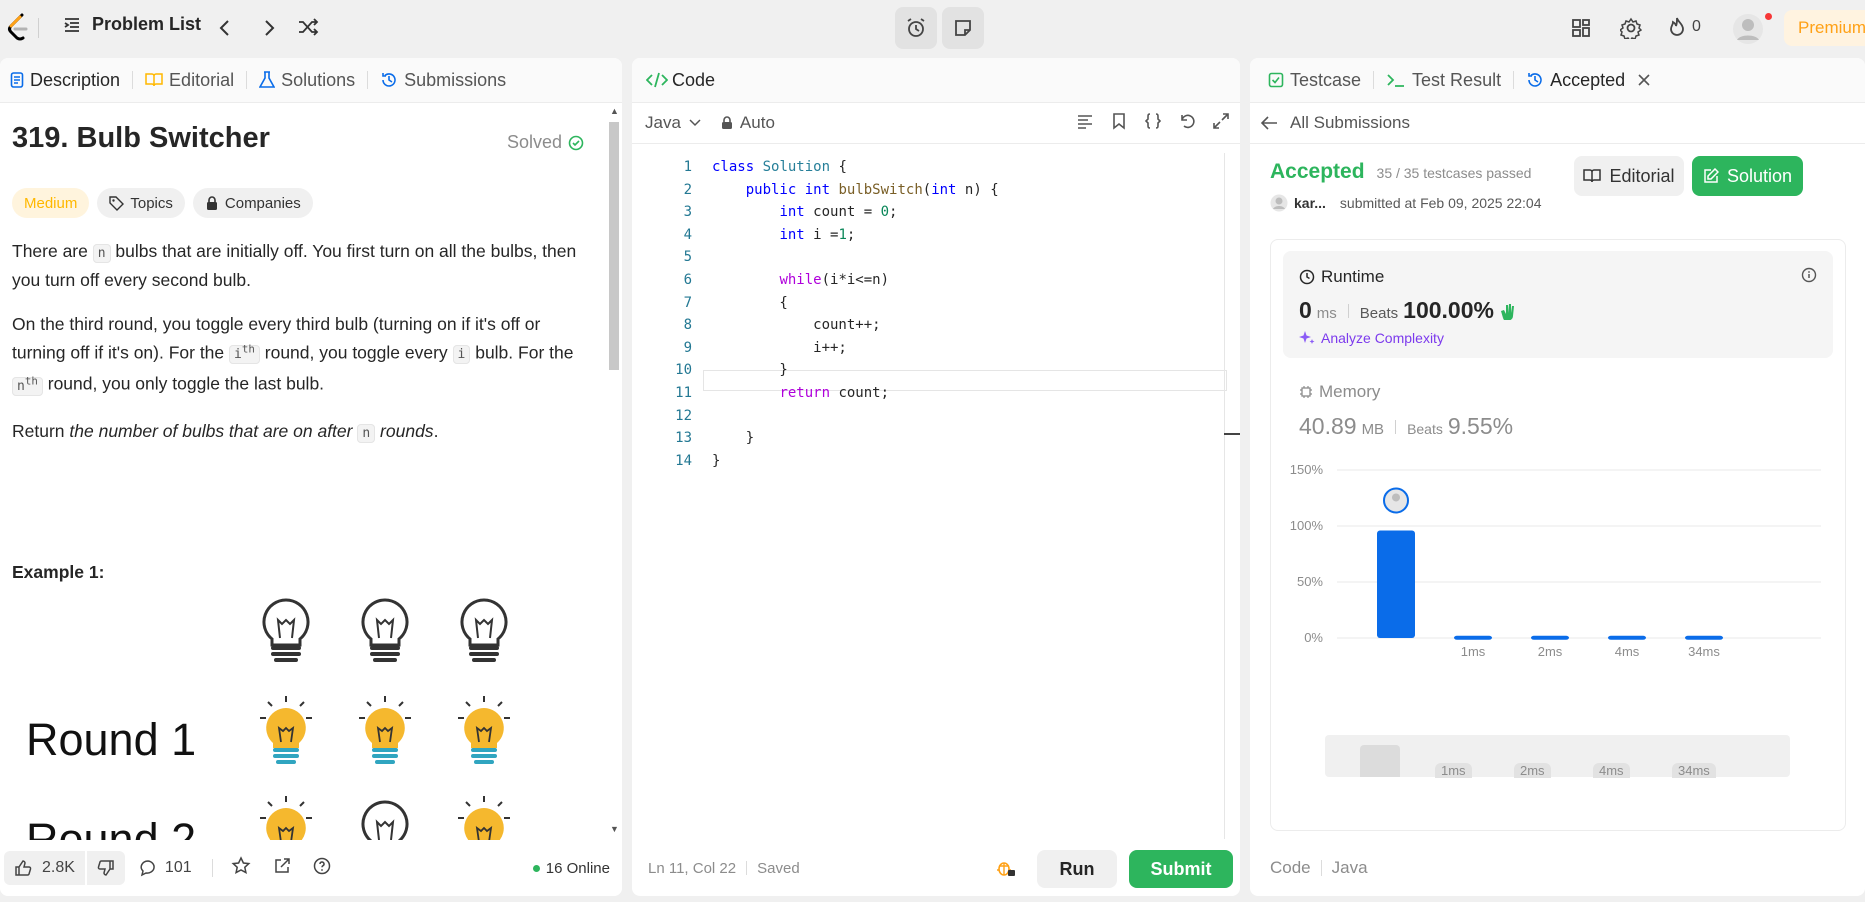 This screenshot has height=902, width=1865. Describe the element at coordinates (211, 202) in the screenshot. I see `lock-icon` at that location.